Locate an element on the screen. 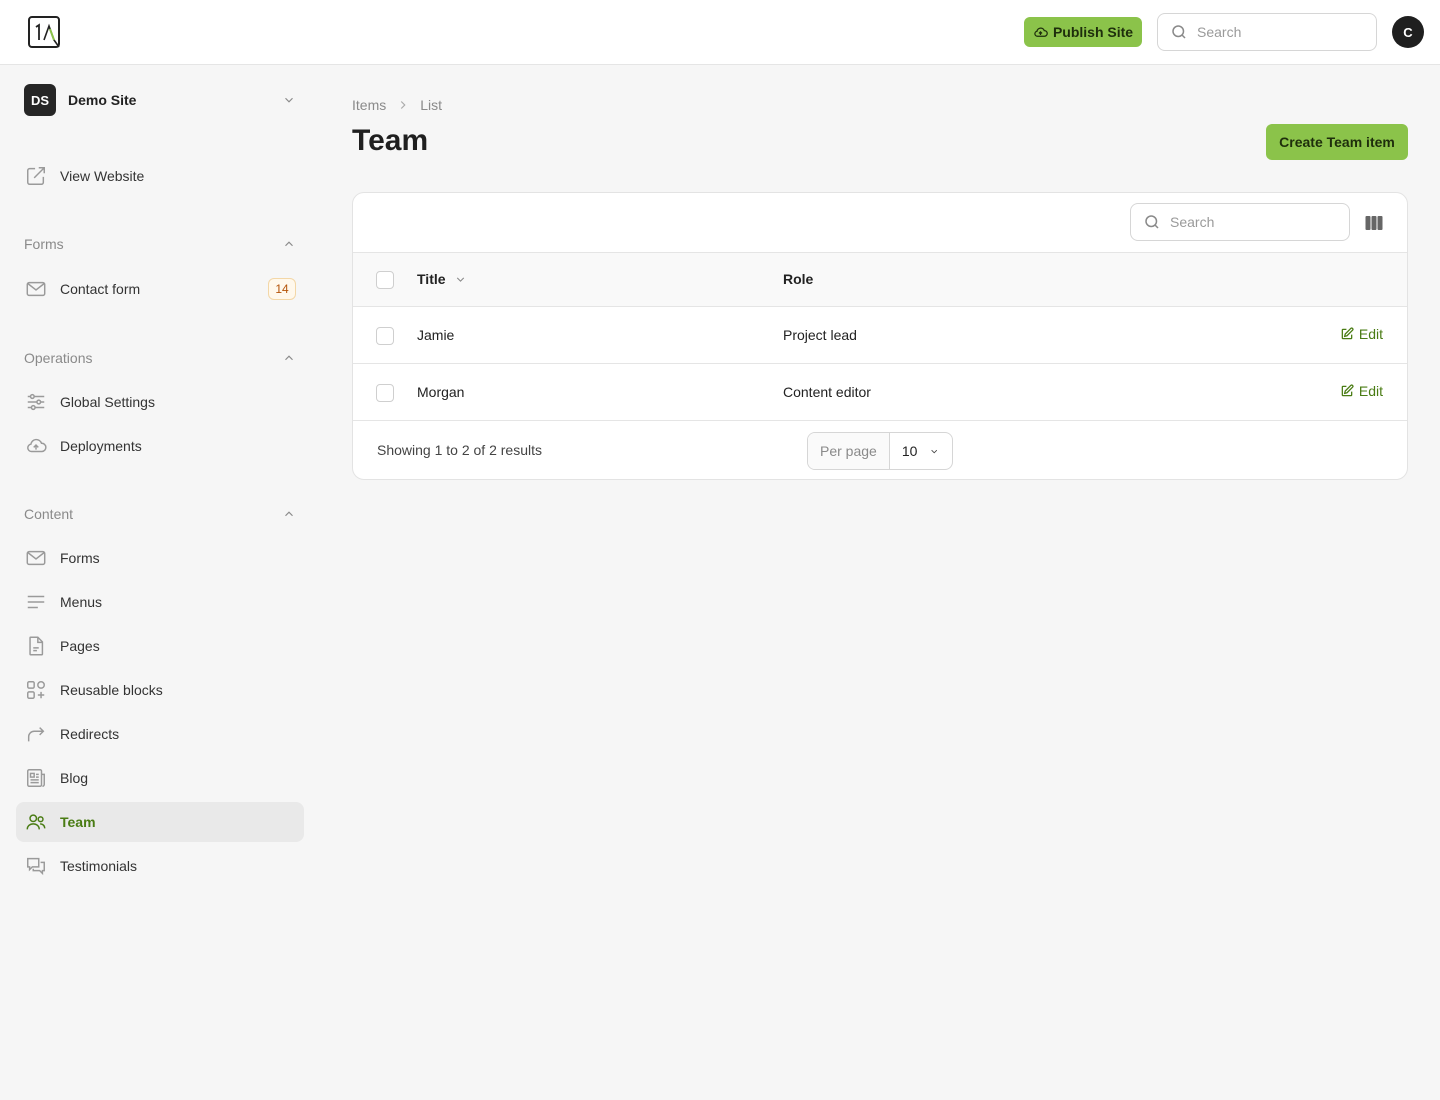 The image size is (1440, 1100). group-forms-toggle: Forms is located at coordinates (160, 244).